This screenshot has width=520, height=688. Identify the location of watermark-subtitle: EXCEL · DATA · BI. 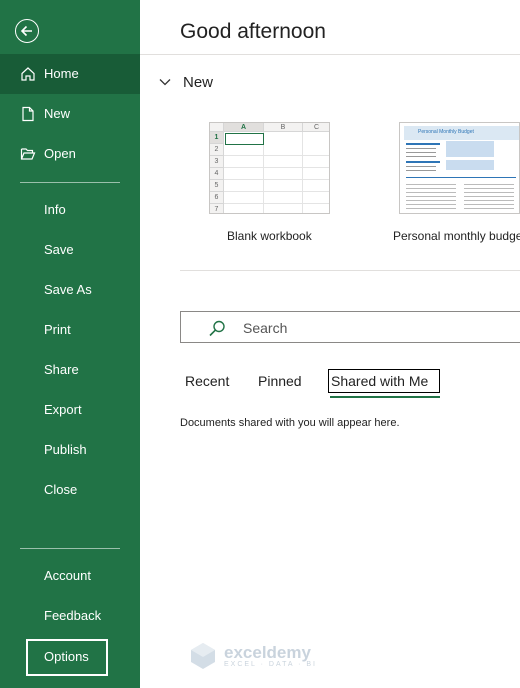
(270, 664).